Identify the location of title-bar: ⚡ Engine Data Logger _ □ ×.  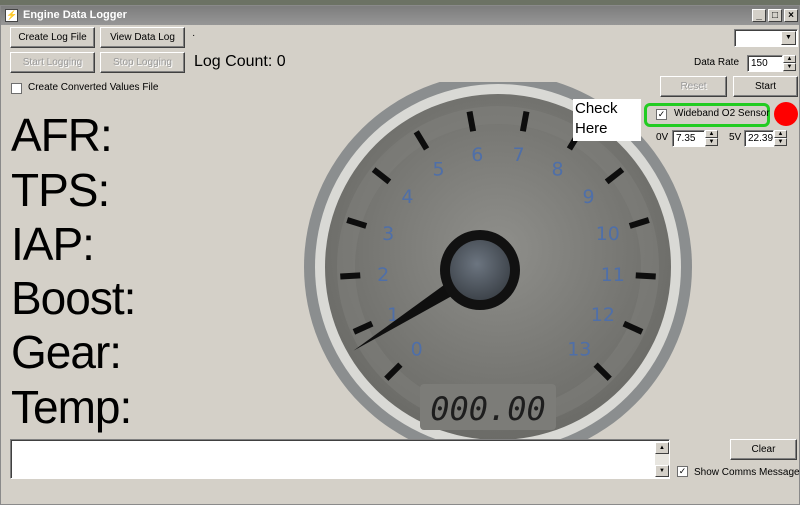
(400, 15).